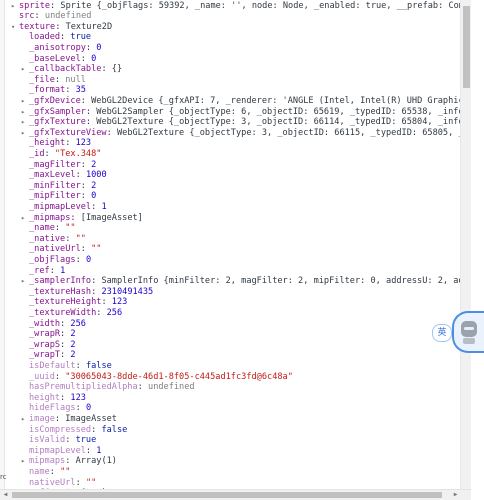 This screenshot has width=484, height=500. What do you see at coordinates (468, 332) in the screenshot?
I see `assistant-robot-icon` at bounding box center [468, 332].